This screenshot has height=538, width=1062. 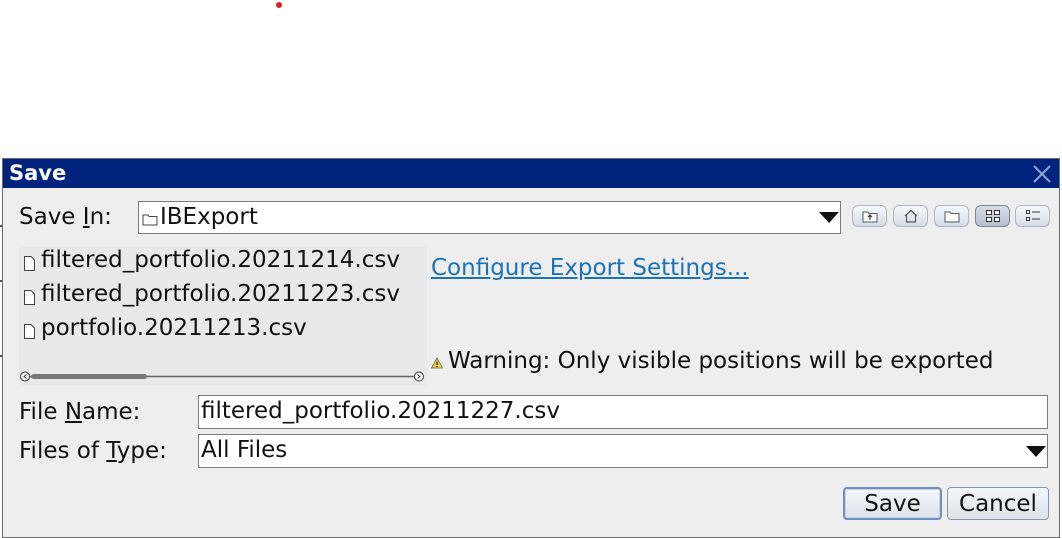 I want to click on file-name-label: File Name:, so click(x=80, y=412).